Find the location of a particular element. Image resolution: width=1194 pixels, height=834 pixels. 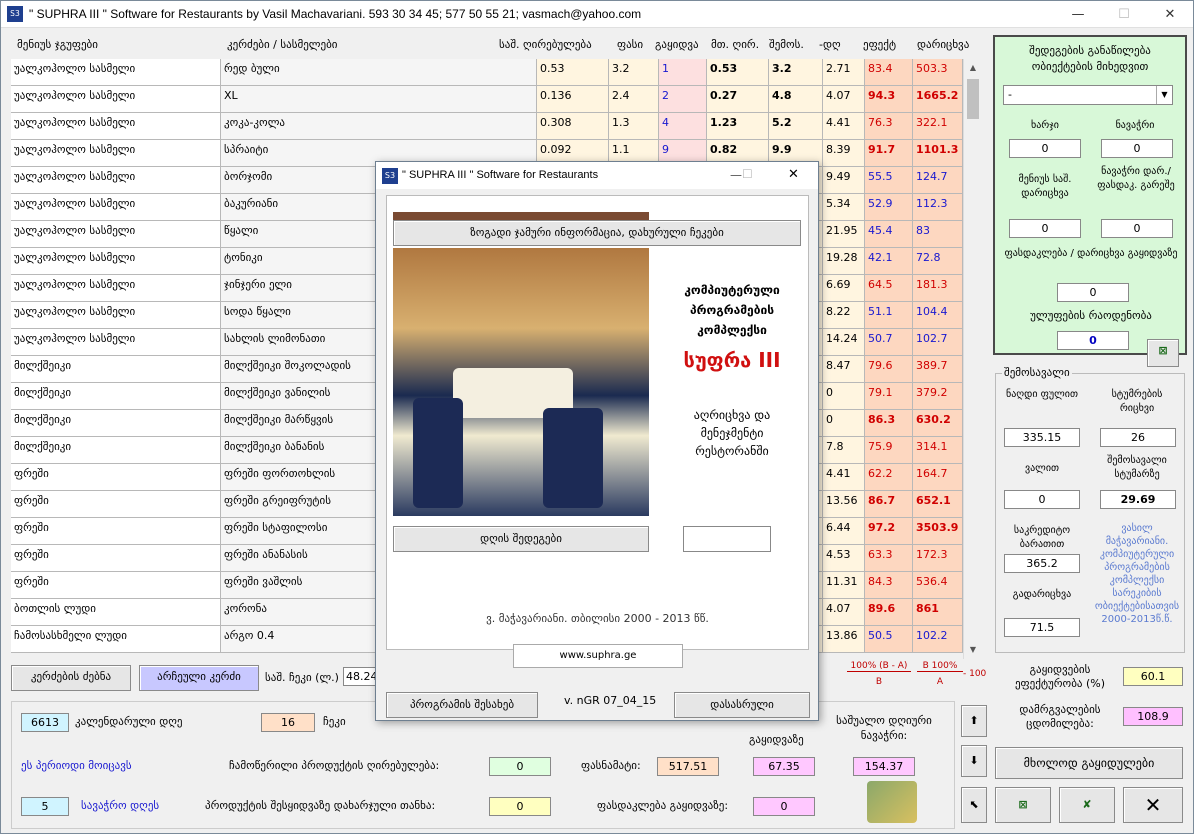

profit-field: 0 is located at coordinates (1137, 148).